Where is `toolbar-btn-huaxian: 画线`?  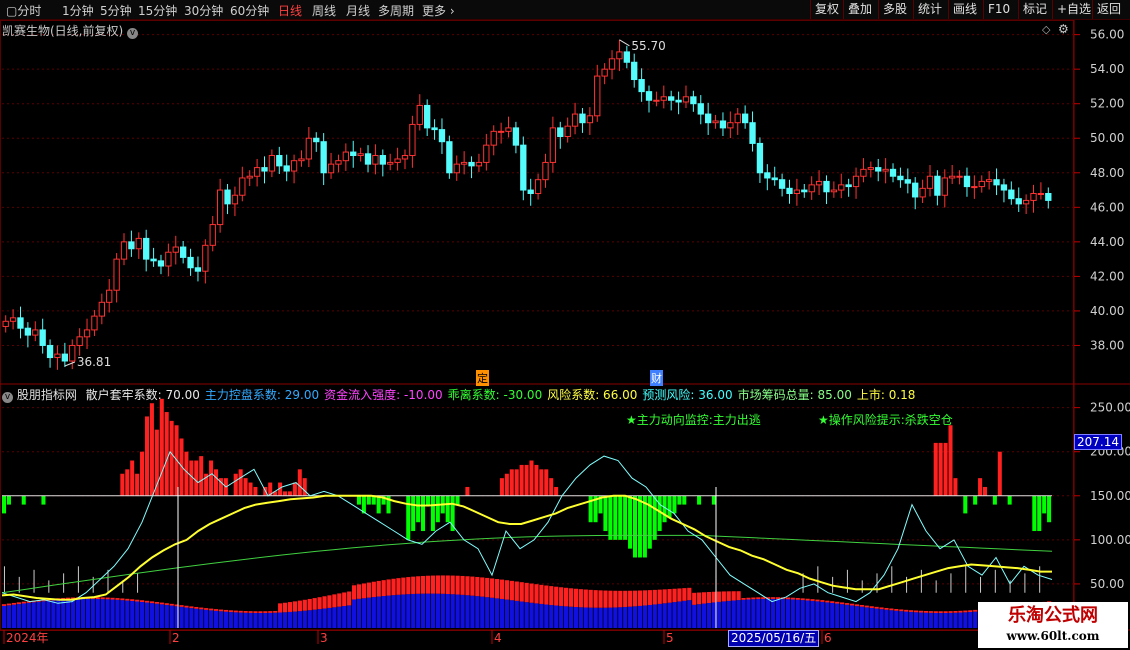 toolbar-btn-huaxian: 画线 is located at coordinates (964, 9).